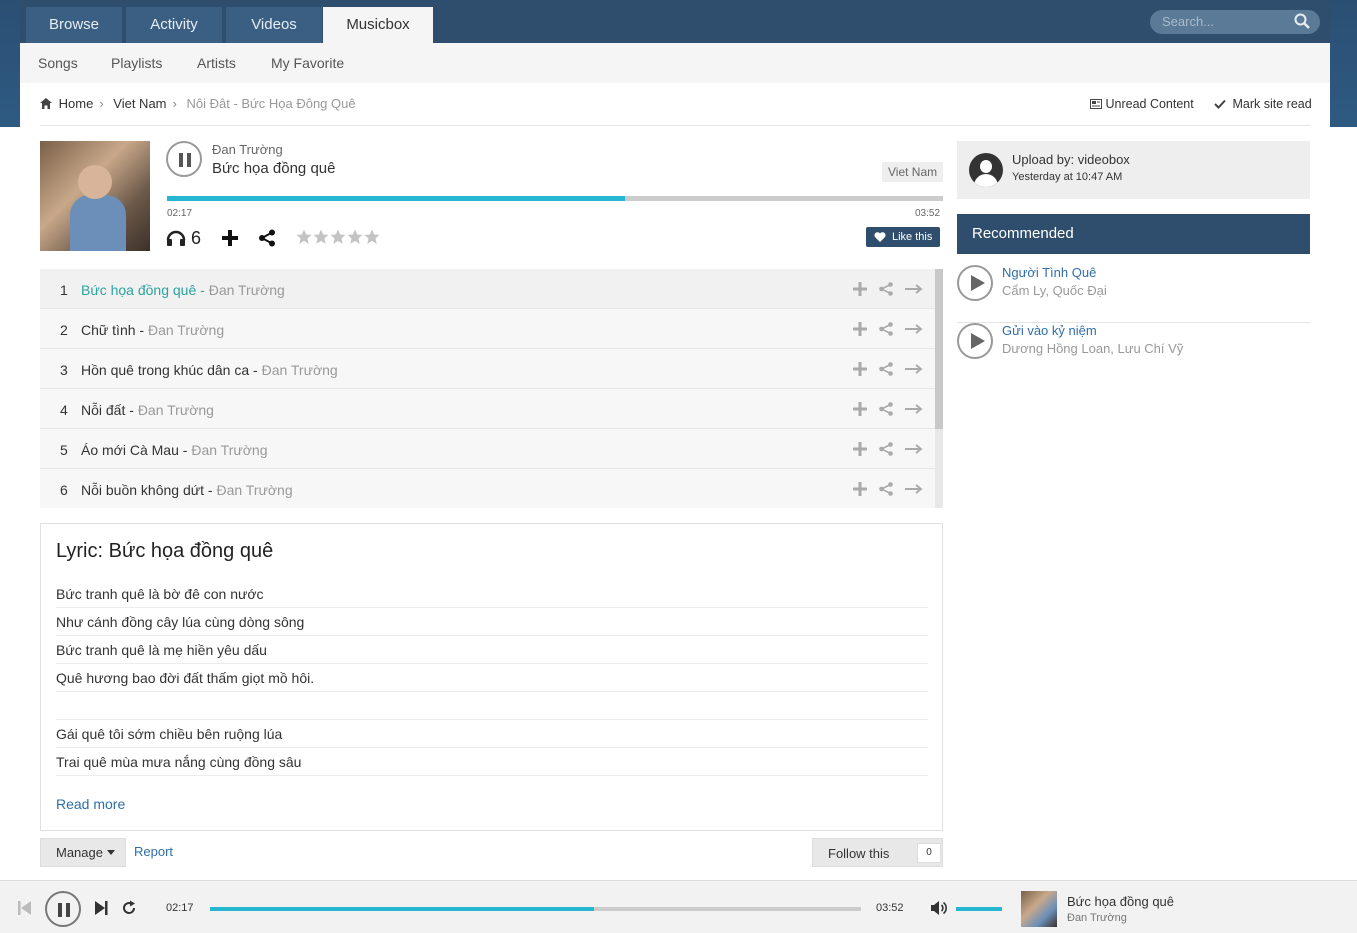 The width and height of the screenshot is (1357, 933). What do you see at coordinates (1093, 348) in the screenshot?
I see `recommended-artists: Dương Hồng Loan, Lưu Chí Vỹ` at bounding box center [1093, 348].